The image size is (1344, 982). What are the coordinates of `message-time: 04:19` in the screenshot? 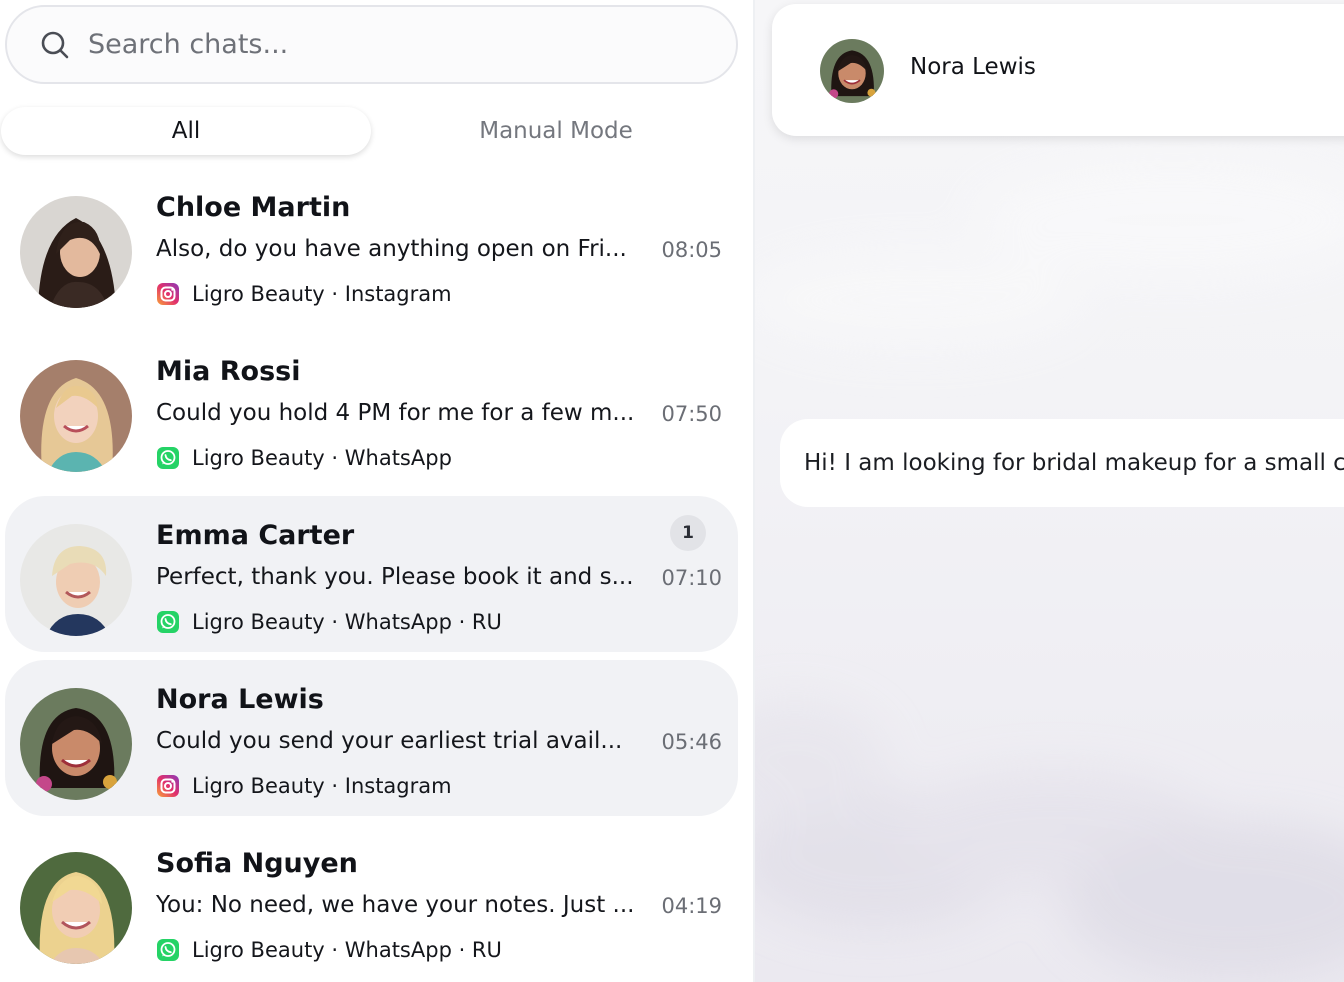 It's located at (691, 906).